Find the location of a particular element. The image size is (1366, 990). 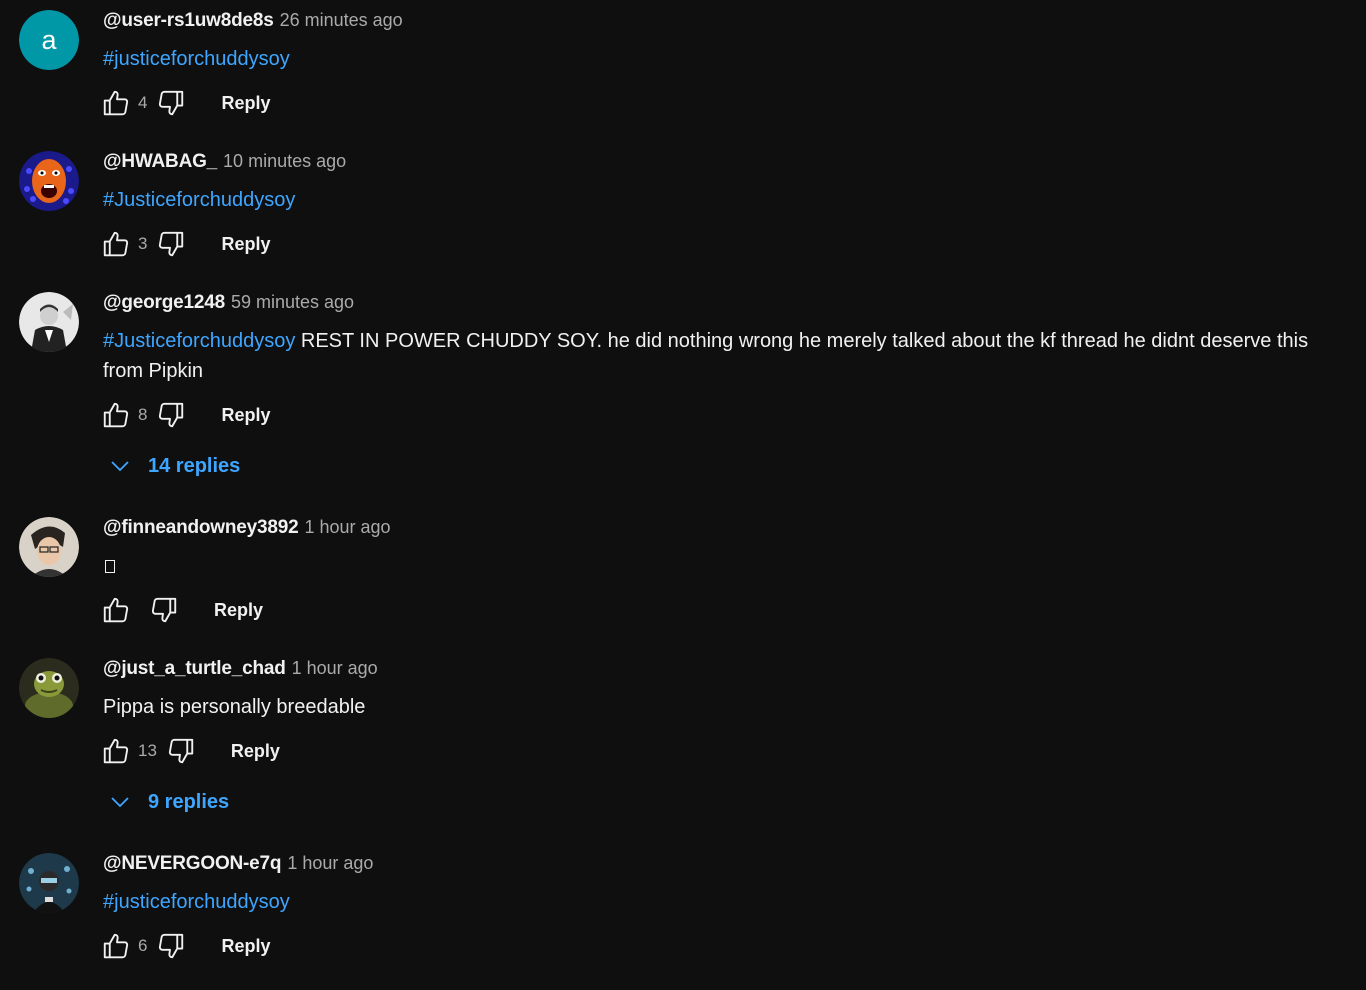

turtle-avatar-icon is located at coordinates (49, 688).